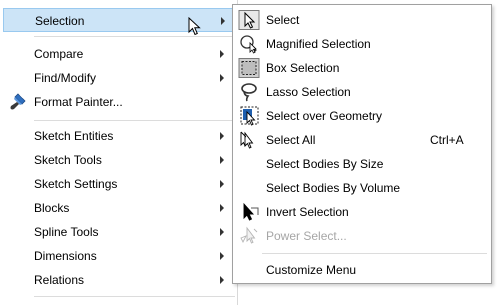  Describe the element at coordinates (68, 160) in the screenshot. I see `menu-item-label: Sketch Tools` at that location.